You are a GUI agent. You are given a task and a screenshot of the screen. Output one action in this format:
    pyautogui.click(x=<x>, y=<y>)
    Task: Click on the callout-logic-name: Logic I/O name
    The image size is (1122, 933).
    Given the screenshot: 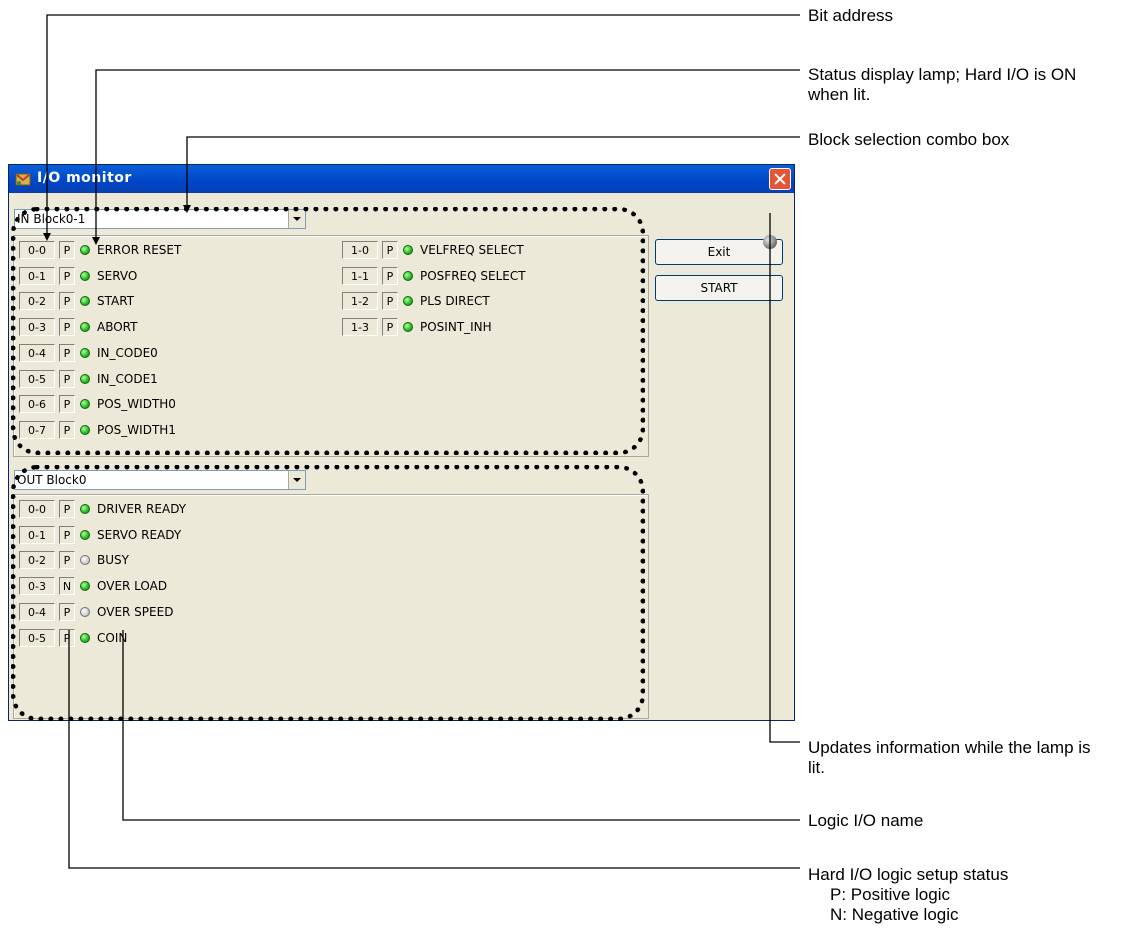 What is the action you would take?
    pyautogui.click(x=866, y=820)
    